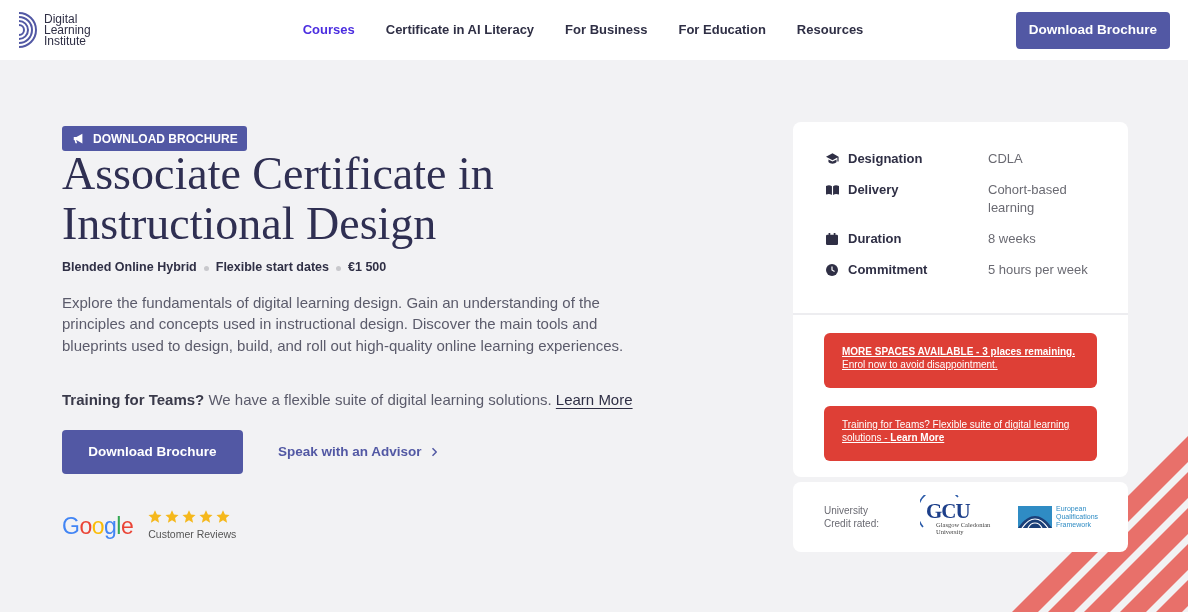  I want to click on nav-link: For Business, so click(606, 30).